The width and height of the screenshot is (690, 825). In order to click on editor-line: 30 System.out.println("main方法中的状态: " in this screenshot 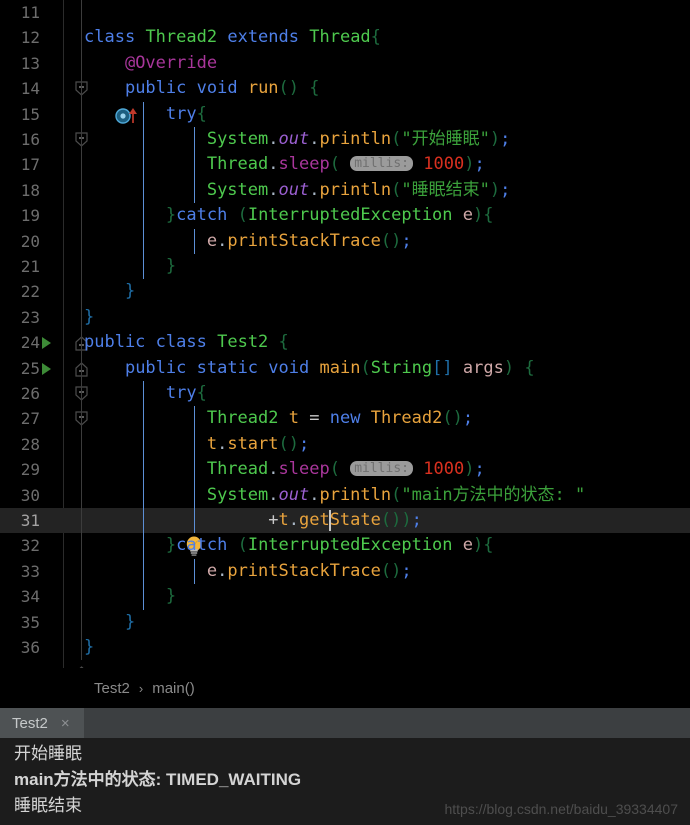, I will do `click(345, 495)`.